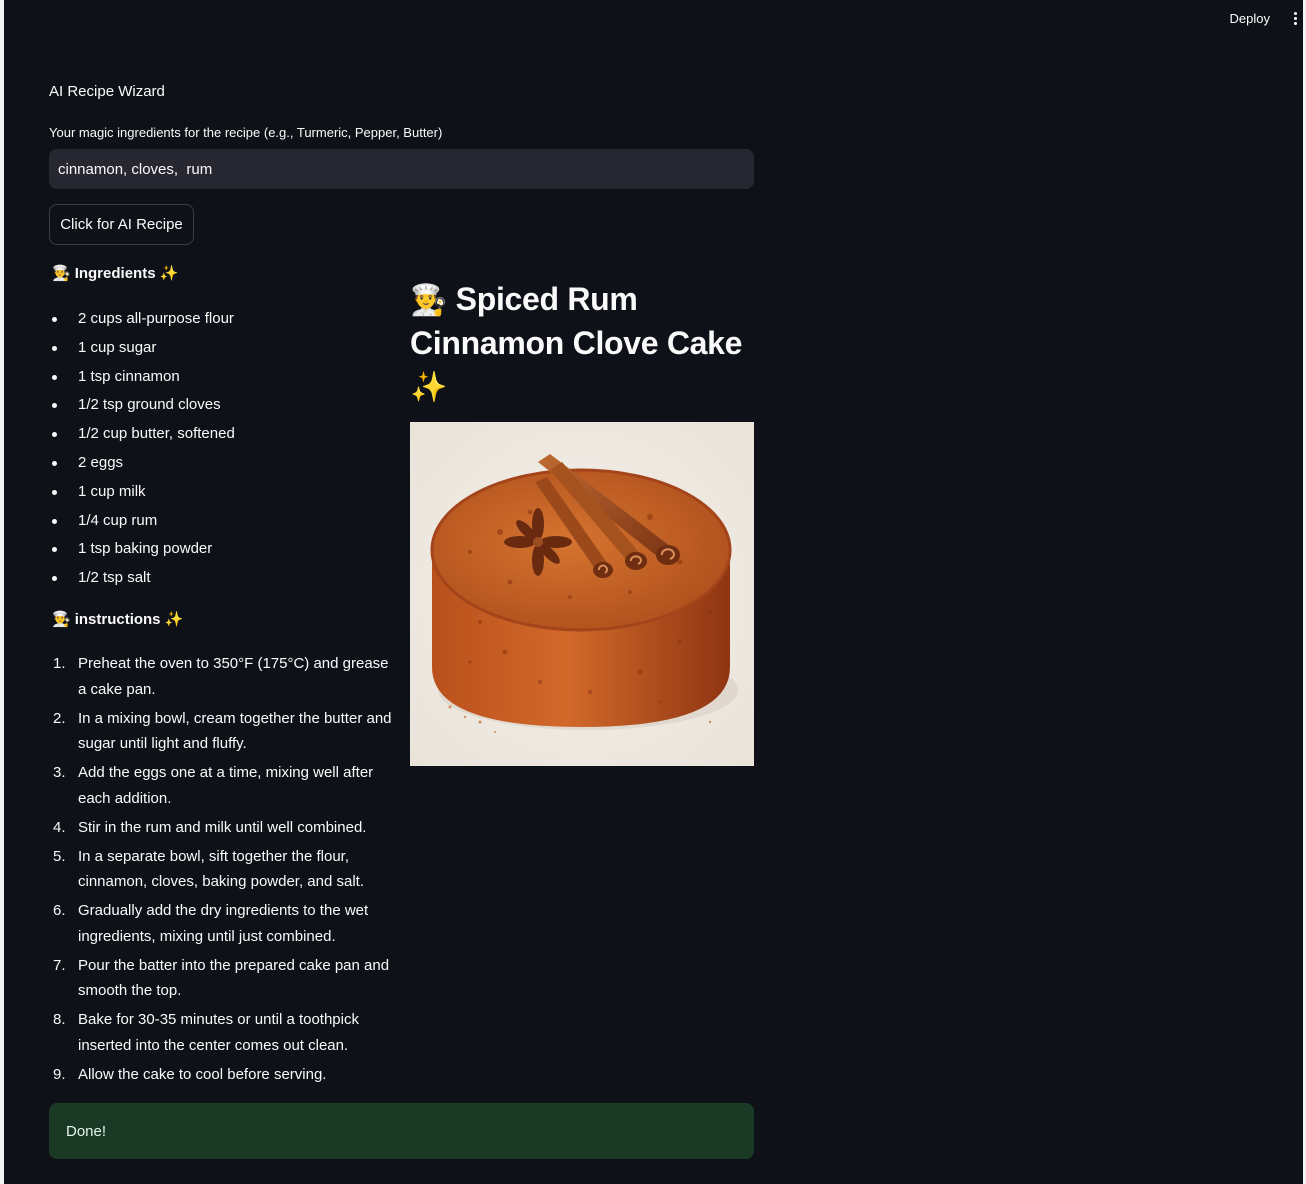 This screenshot has height=1184, width=1306. I want to click on ingredient-item: 1 cup sugar, so click(143, 348).